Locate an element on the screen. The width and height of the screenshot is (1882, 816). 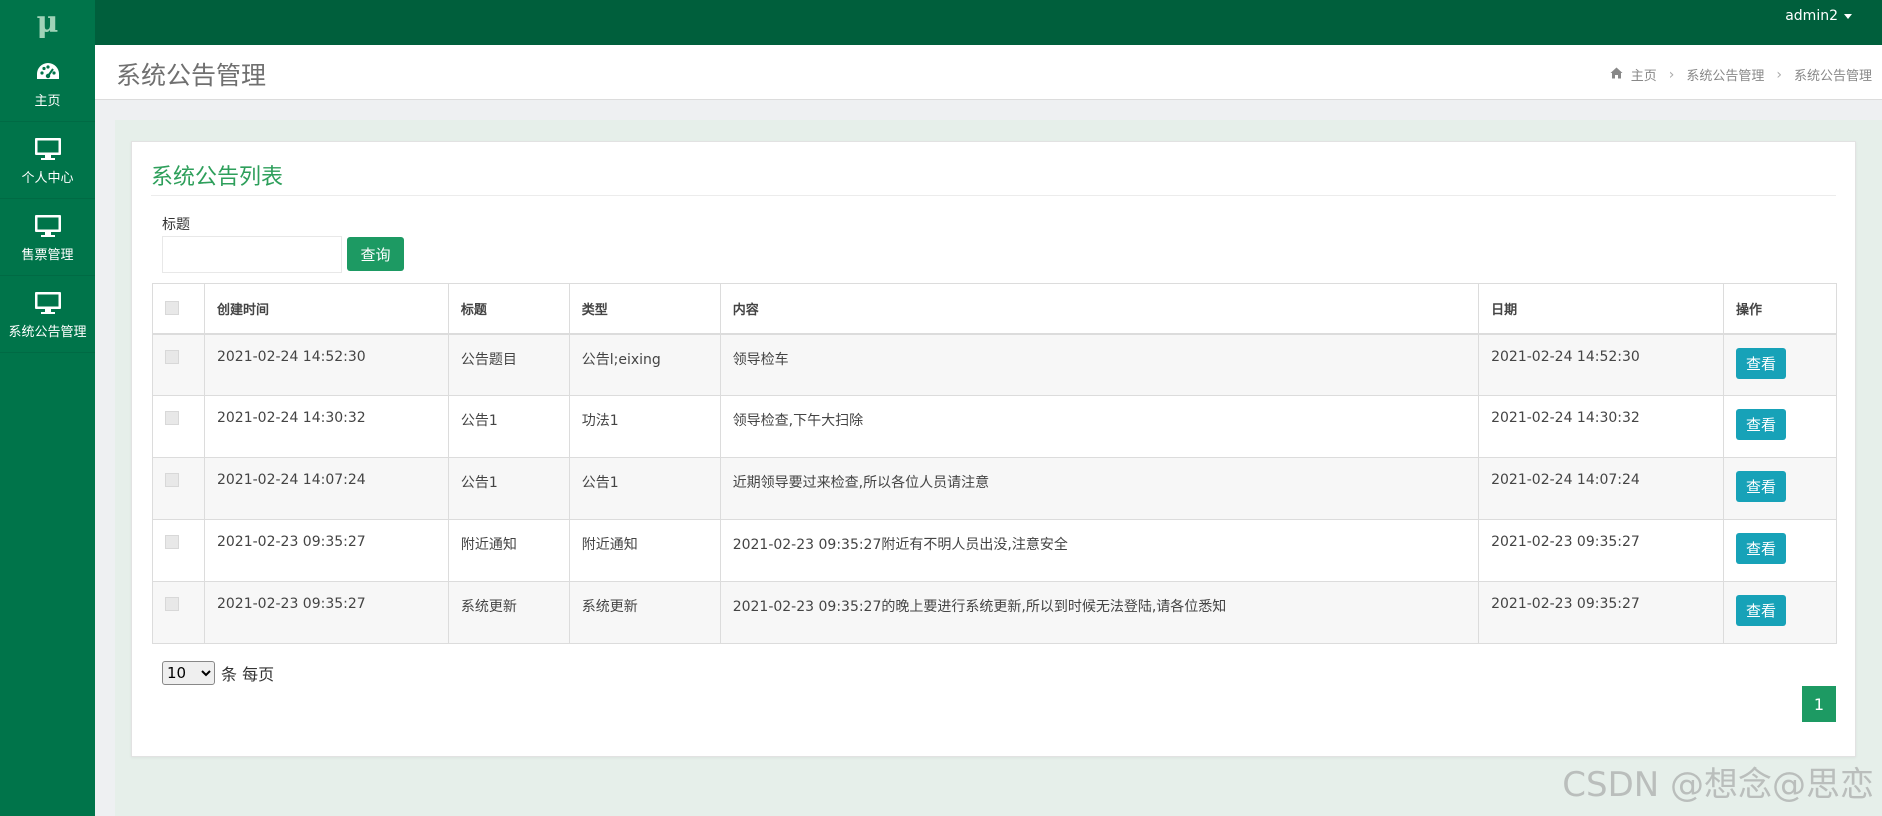
select-all-checkbox is located at coordinates (172, 308).